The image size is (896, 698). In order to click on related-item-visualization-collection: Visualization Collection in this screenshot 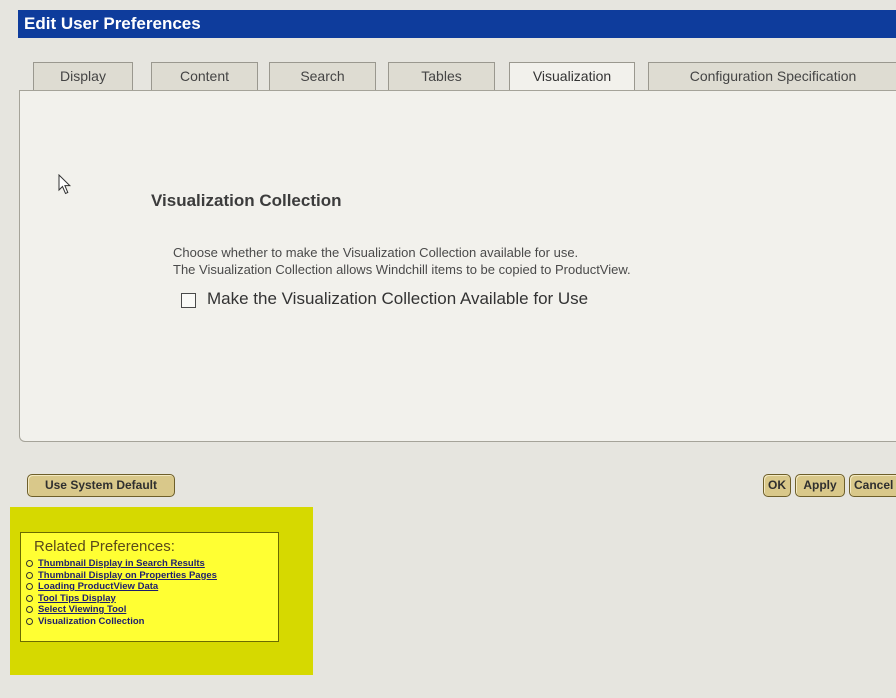, I will do `click(121, 622)`.